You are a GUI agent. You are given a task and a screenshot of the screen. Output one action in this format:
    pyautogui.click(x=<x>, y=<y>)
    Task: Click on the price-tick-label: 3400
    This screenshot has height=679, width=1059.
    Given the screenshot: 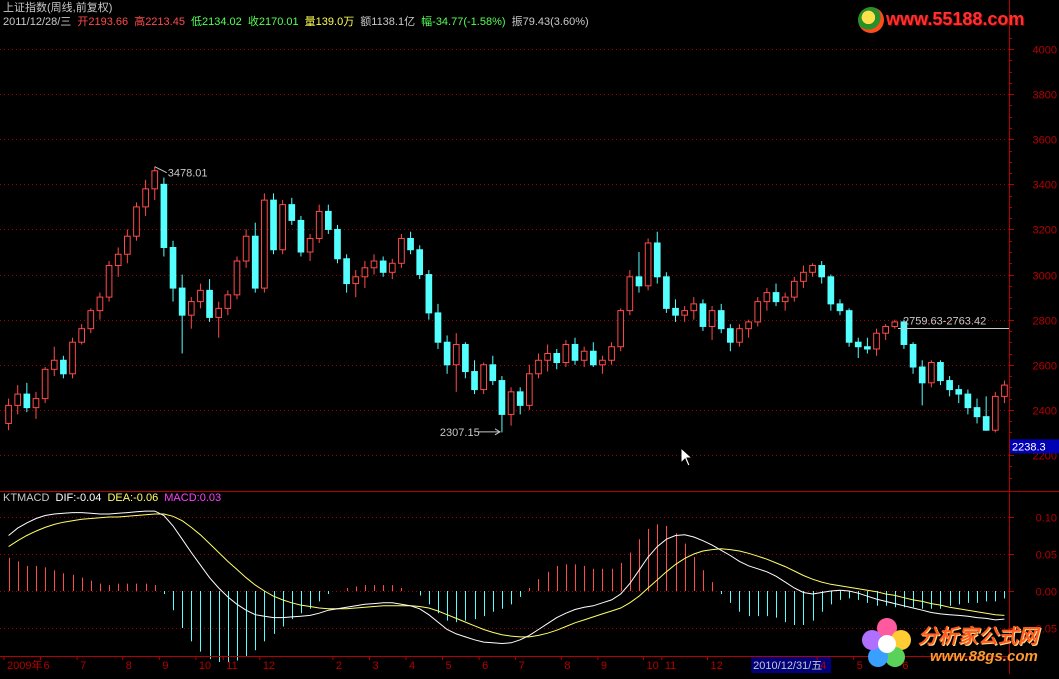 What is the action you would take?
    pyautogui.click(x=1045, y=186)
    